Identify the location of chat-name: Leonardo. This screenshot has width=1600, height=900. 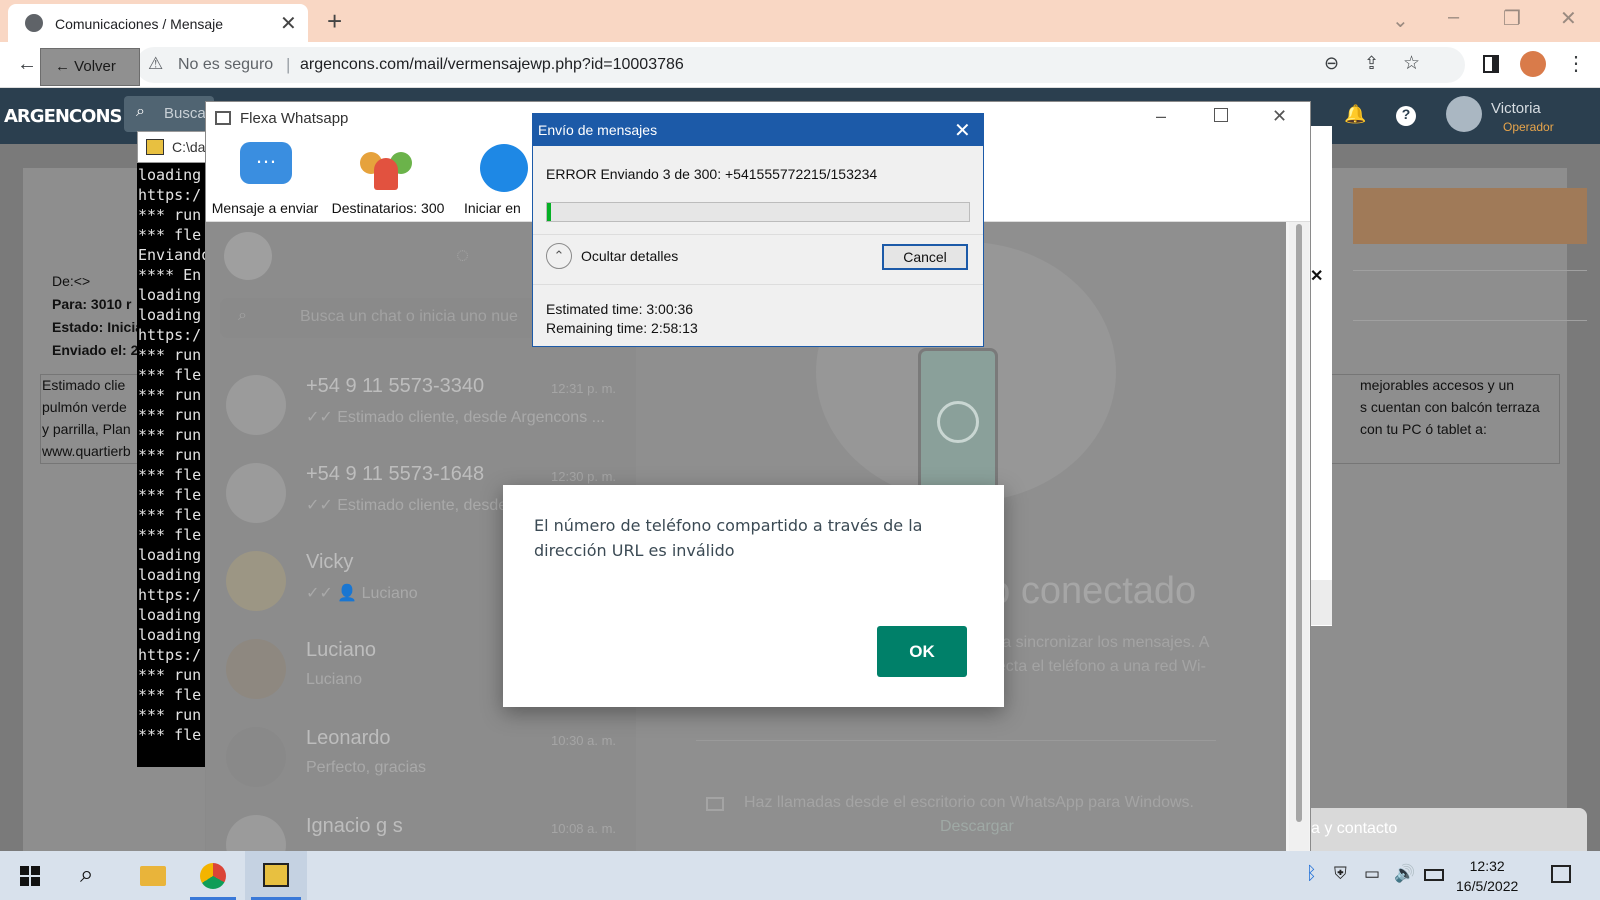
(348, 738).